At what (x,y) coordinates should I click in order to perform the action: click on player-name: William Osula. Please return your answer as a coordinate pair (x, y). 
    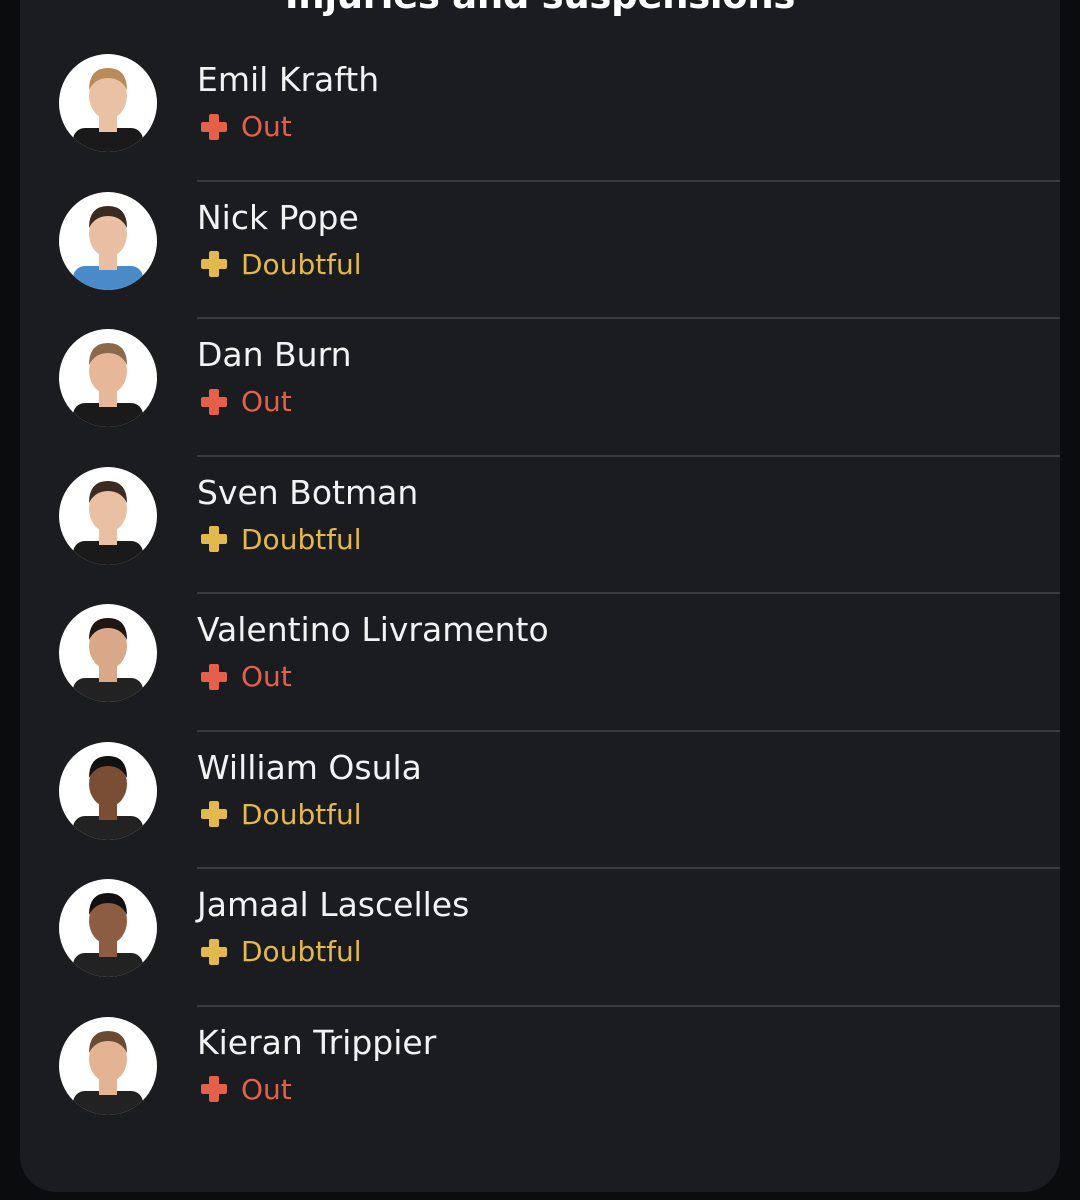
    Looking at the image, I should click on (309, 767).